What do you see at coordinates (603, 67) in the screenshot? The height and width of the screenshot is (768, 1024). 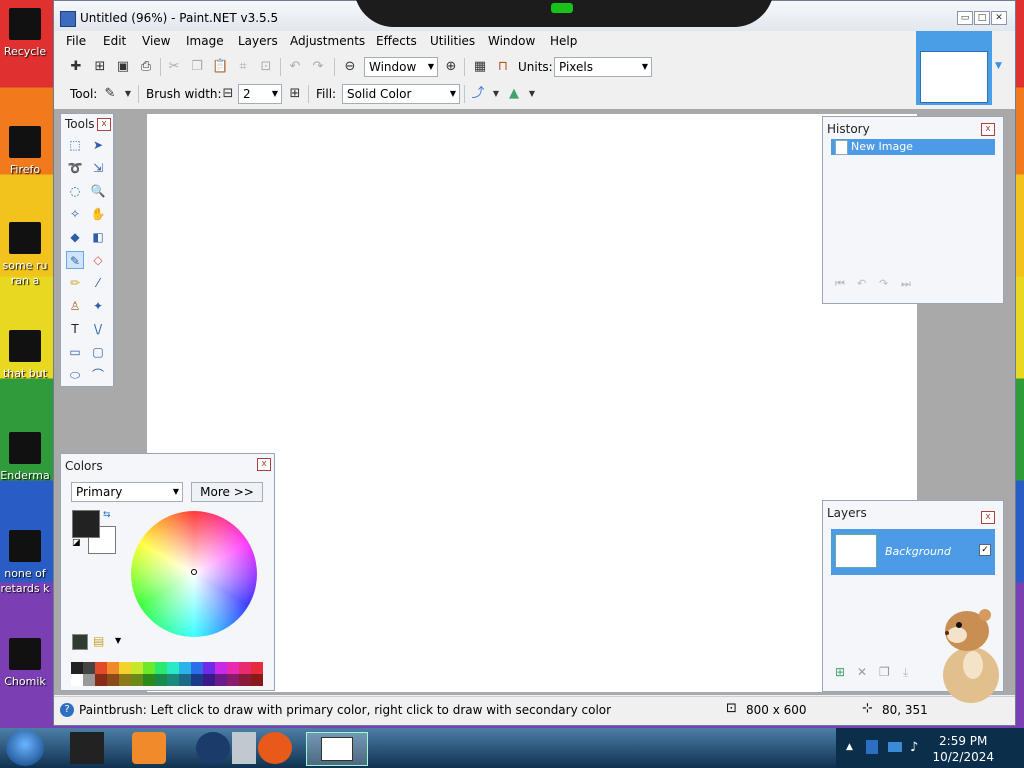 I see `units-select: Pixels ▼` at bounding box center [603, 67].